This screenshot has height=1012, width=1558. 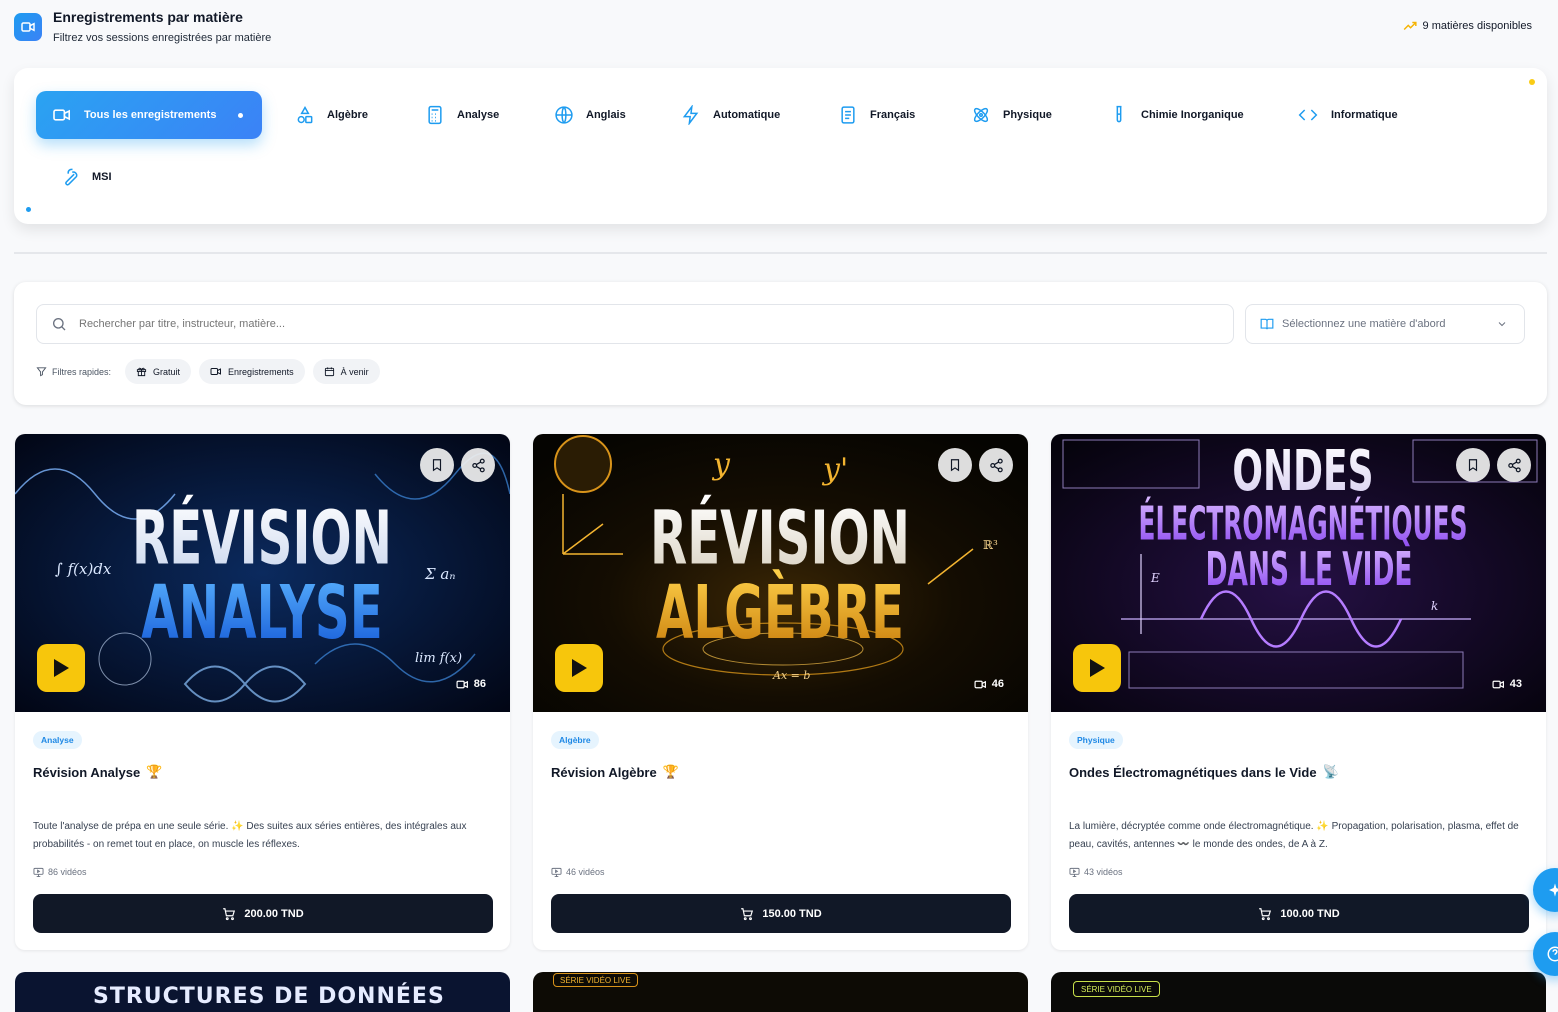 What do you see at coordinates (1330, 771) in the screenshot?
I see `satellite-icon: 📡` at bounding box center [1330, 771].